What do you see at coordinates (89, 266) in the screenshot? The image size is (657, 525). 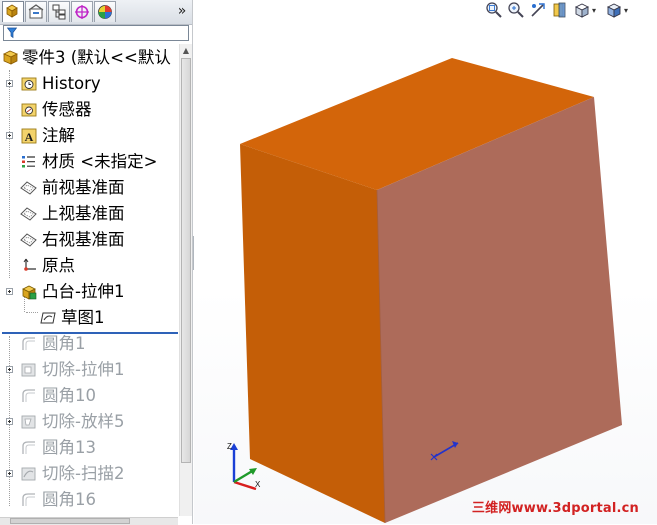 I see `tree-item-origin: 原点` at bounding box center [89, 266].